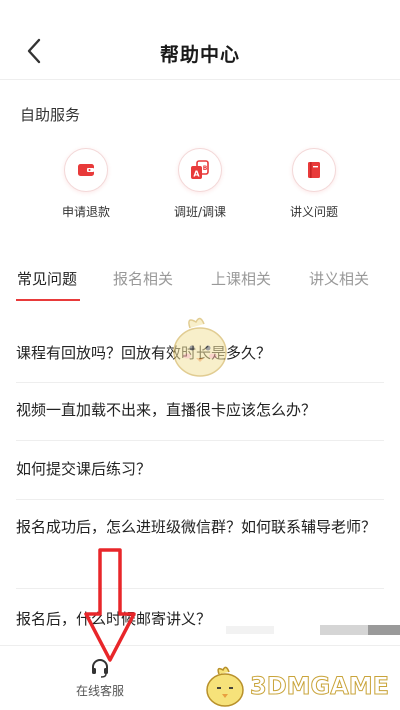 The image size is (400, 710). What do you see at coordinates (200, 470) in the screenshot?
I see `faq-item: 如何提交课后练习？` at bounding box center [200, 470].